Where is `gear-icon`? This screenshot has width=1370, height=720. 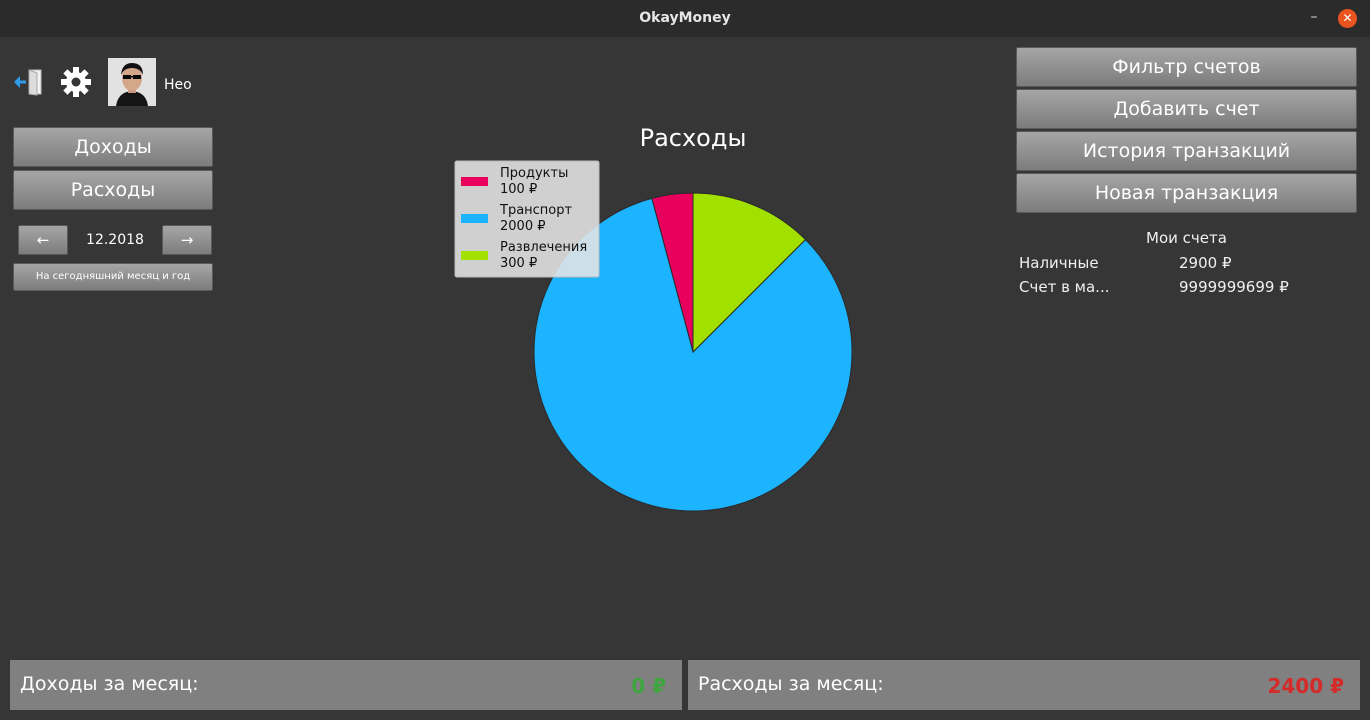
gear-icon is located at coordinates (76, 82).